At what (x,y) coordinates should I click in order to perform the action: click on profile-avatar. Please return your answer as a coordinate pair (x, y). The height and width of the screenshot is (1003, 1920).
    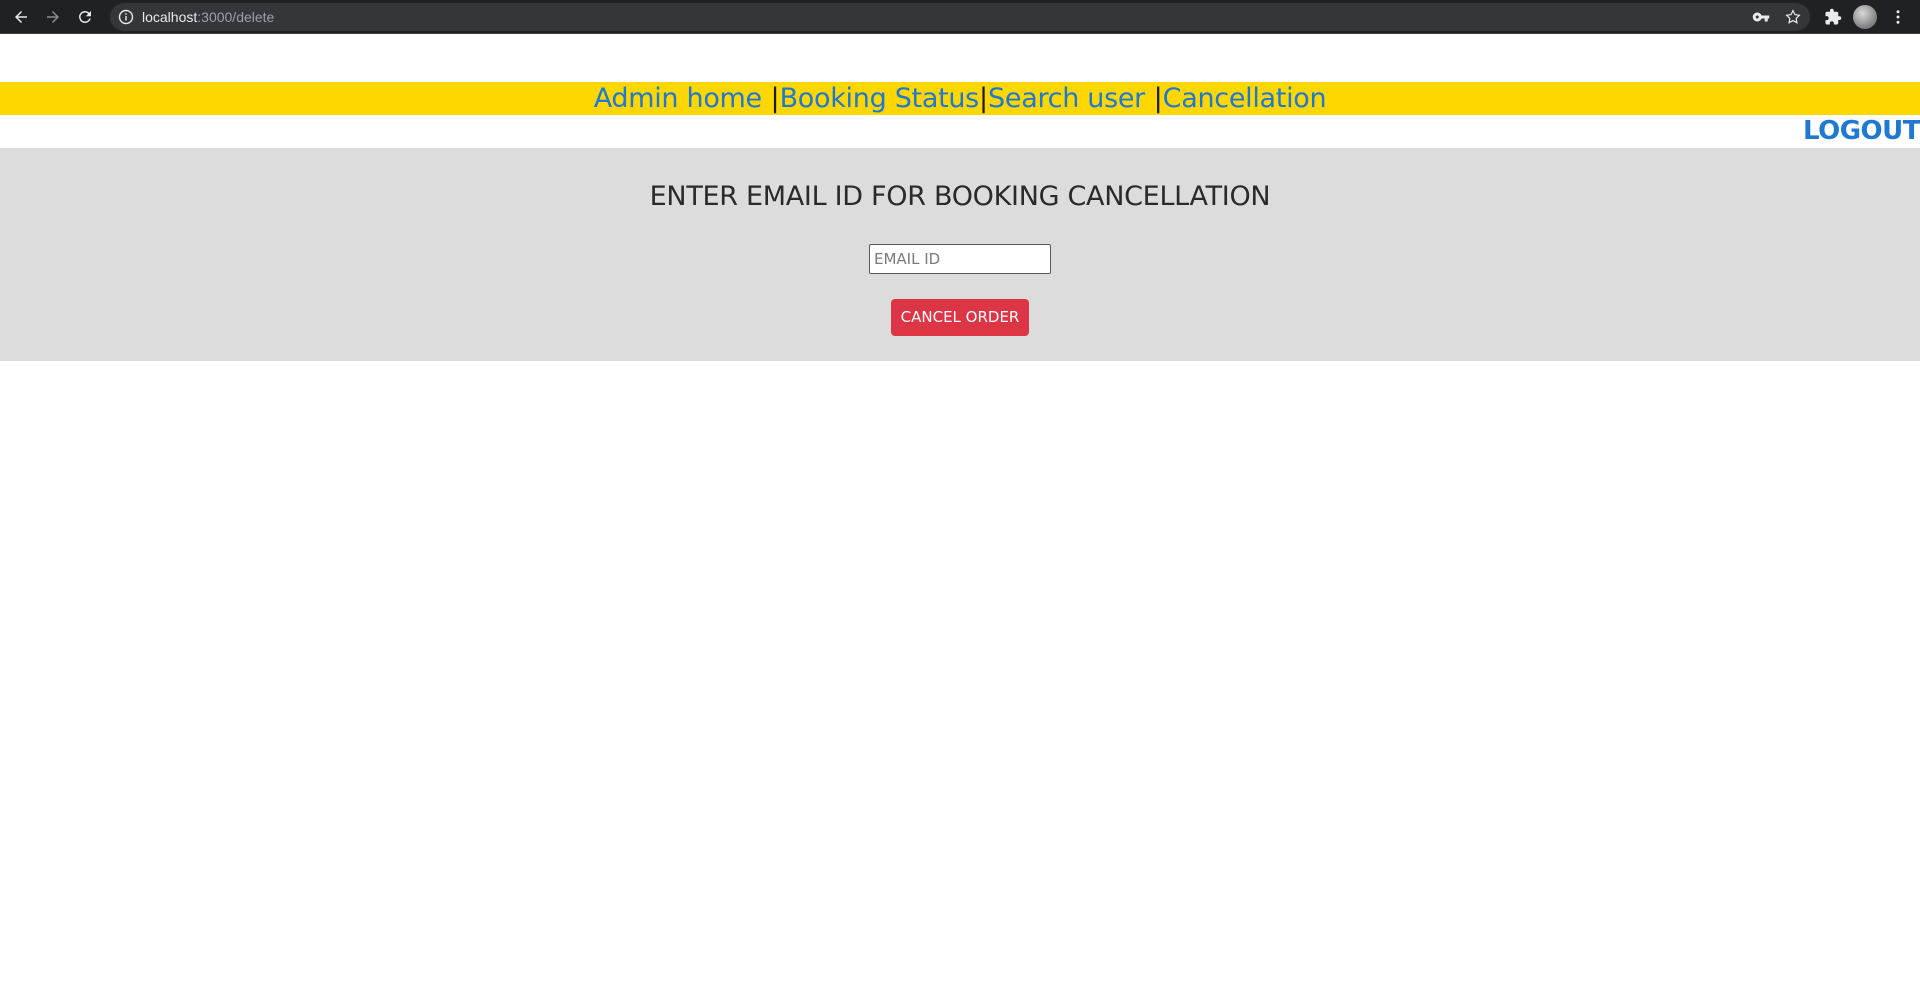
    Looking at the image, I should click on (1865, 17).